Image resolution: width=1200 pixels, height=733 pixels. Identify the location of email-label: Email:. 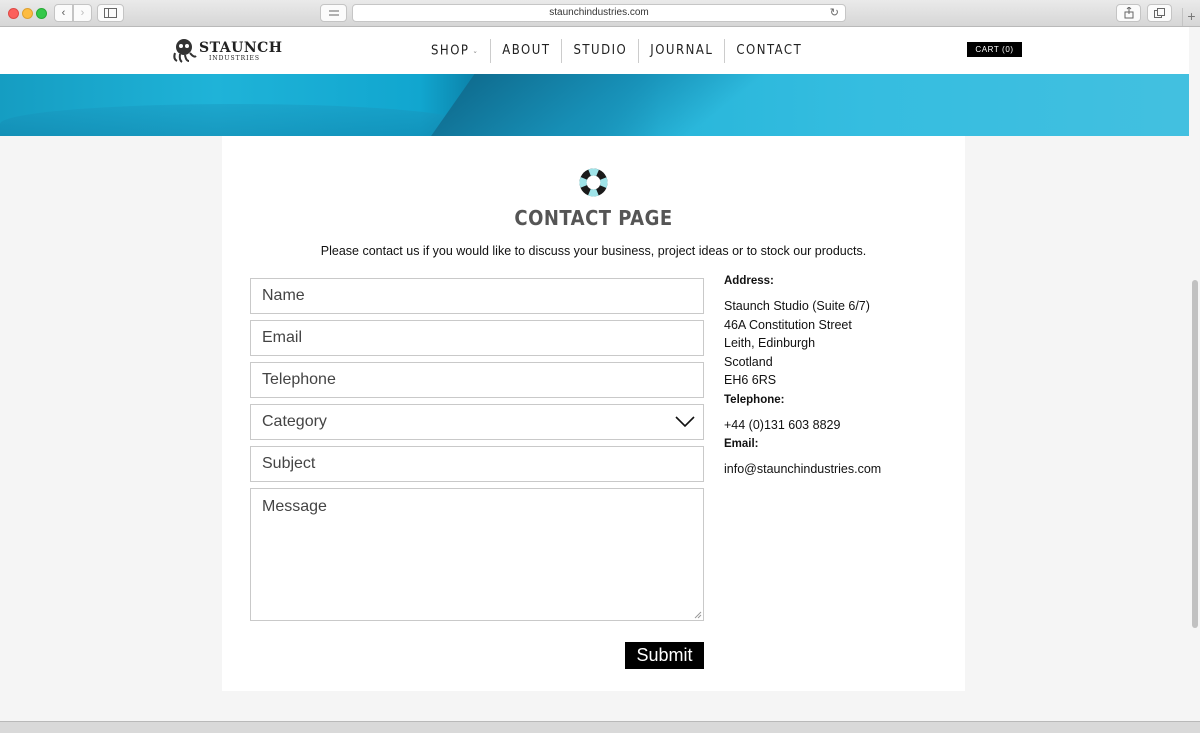
(741, 444).